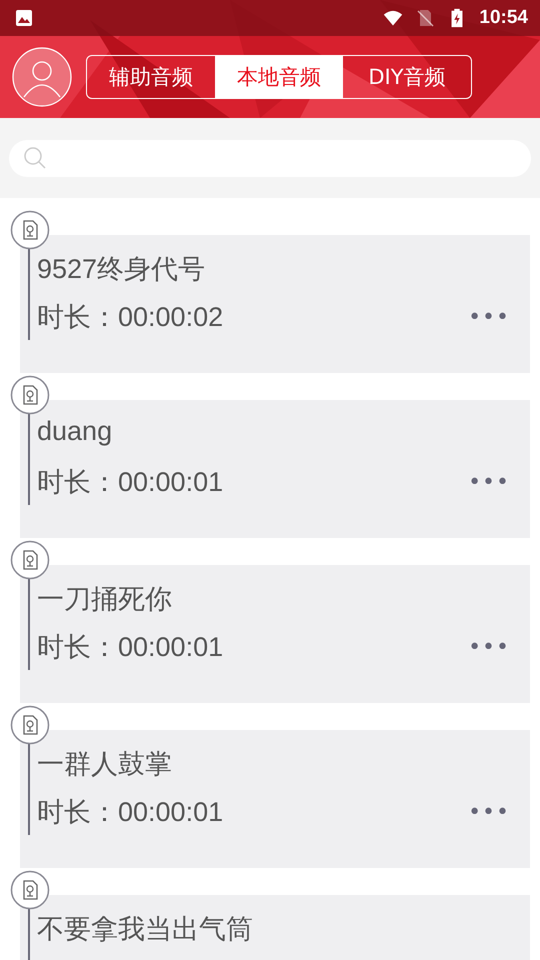  I want to click on audio-title: 不要拿我当出气筒, so click(145, 929).